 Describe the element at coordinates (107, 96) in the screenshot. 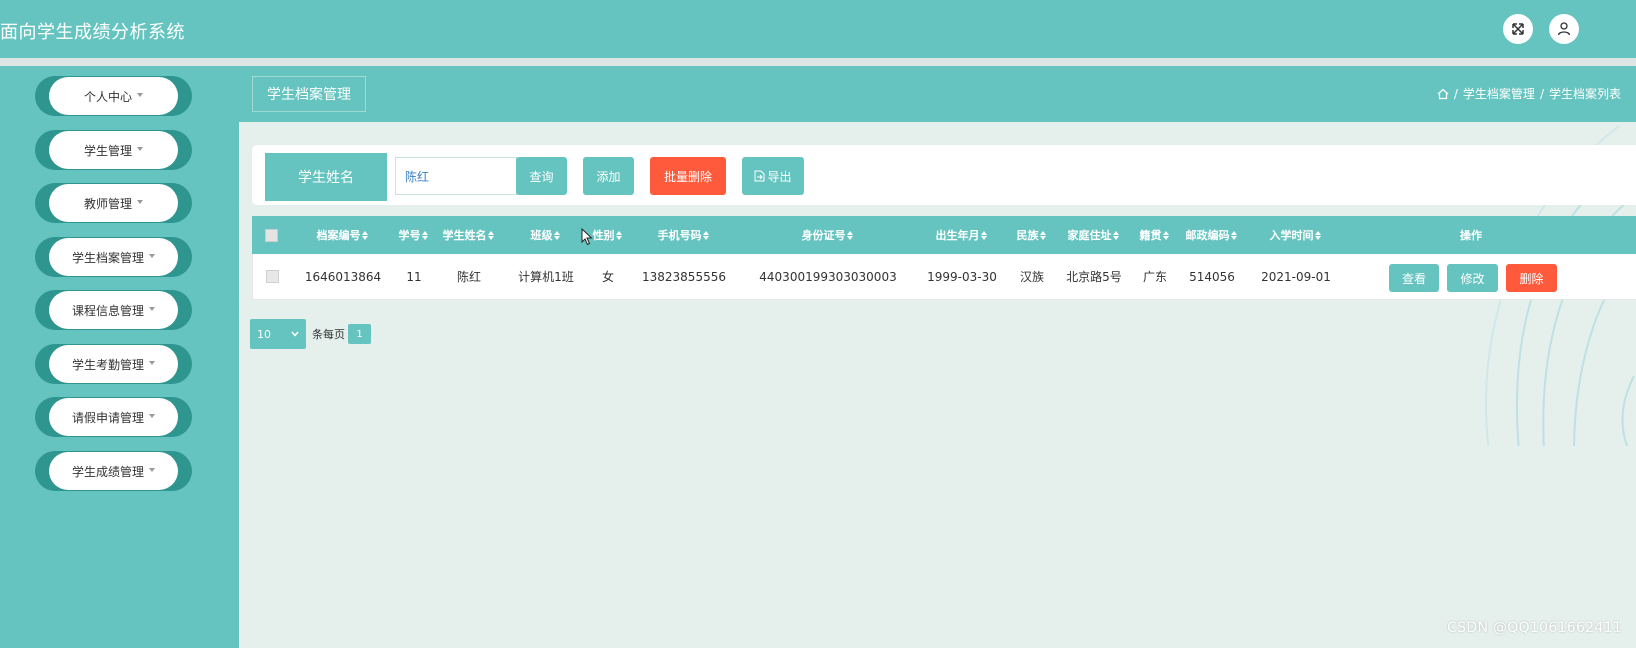

I see `sidebar-item-label: 个人中心` at that location.